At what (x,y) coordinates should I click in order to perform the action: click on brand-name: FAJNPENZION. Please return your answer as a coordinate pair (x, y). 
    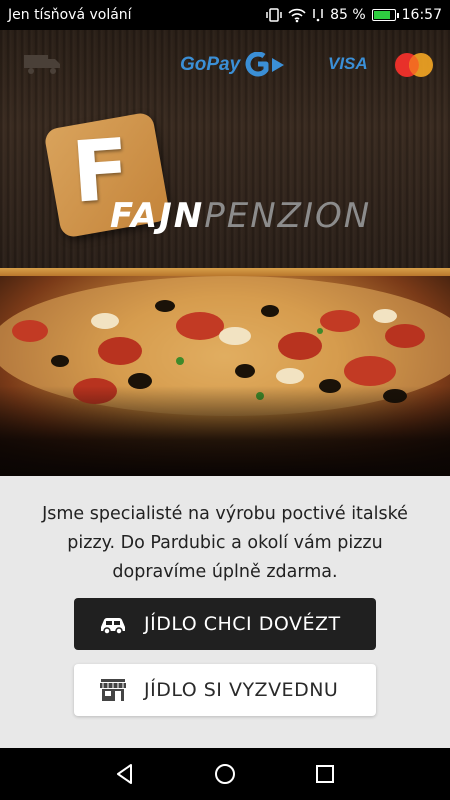
    Looking at the image, I should click on (240, 216).